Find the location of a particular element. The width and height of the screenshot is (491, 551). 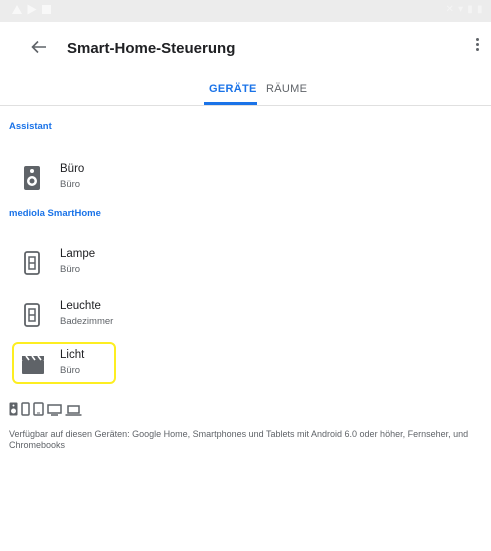

app-bar: Smart-Home-Steuerung is located at coordinates (245, 50).